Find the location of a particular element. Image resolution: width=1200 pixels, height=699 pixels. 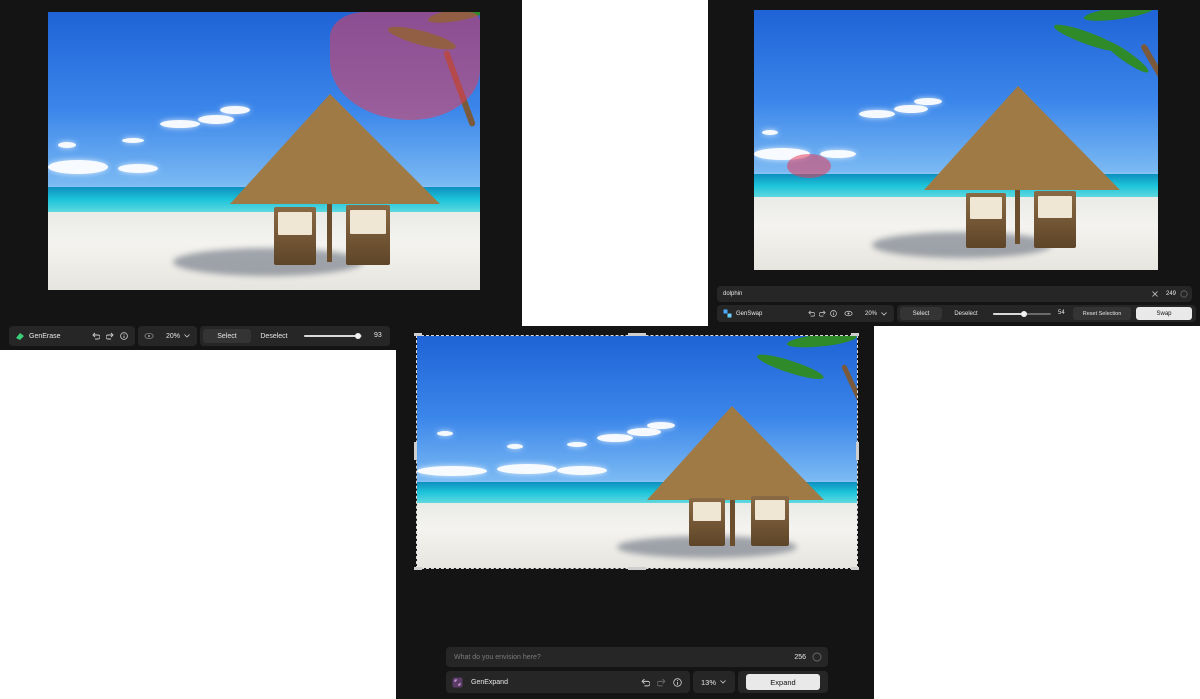

frame-handle-right is located at coordinates (857, 451).